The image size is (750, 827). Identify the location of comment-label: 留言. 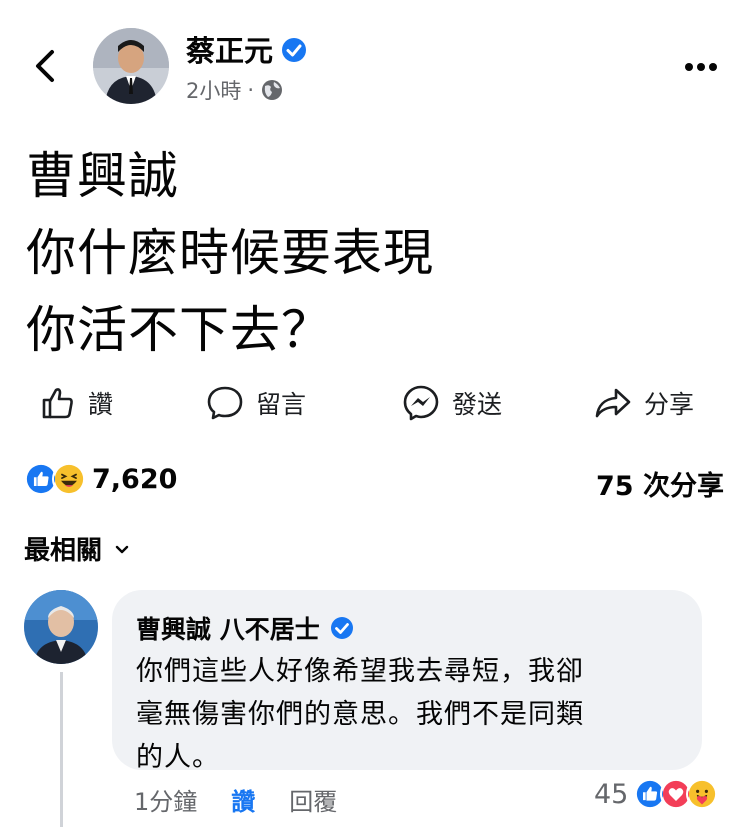
(281, 404).